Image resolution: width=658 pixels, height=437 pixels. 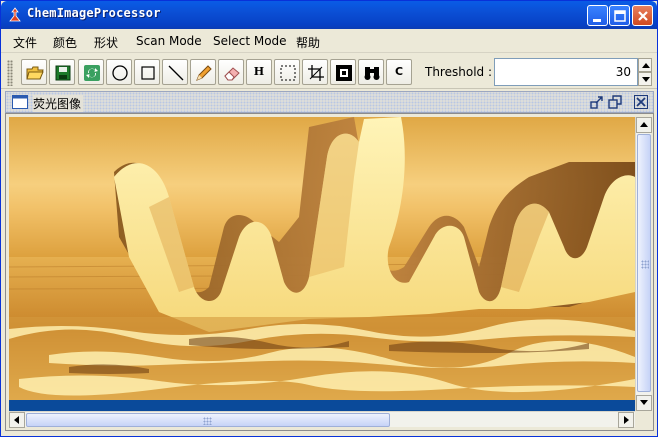 I want to click on line-icon, so click(x=176, y=73).